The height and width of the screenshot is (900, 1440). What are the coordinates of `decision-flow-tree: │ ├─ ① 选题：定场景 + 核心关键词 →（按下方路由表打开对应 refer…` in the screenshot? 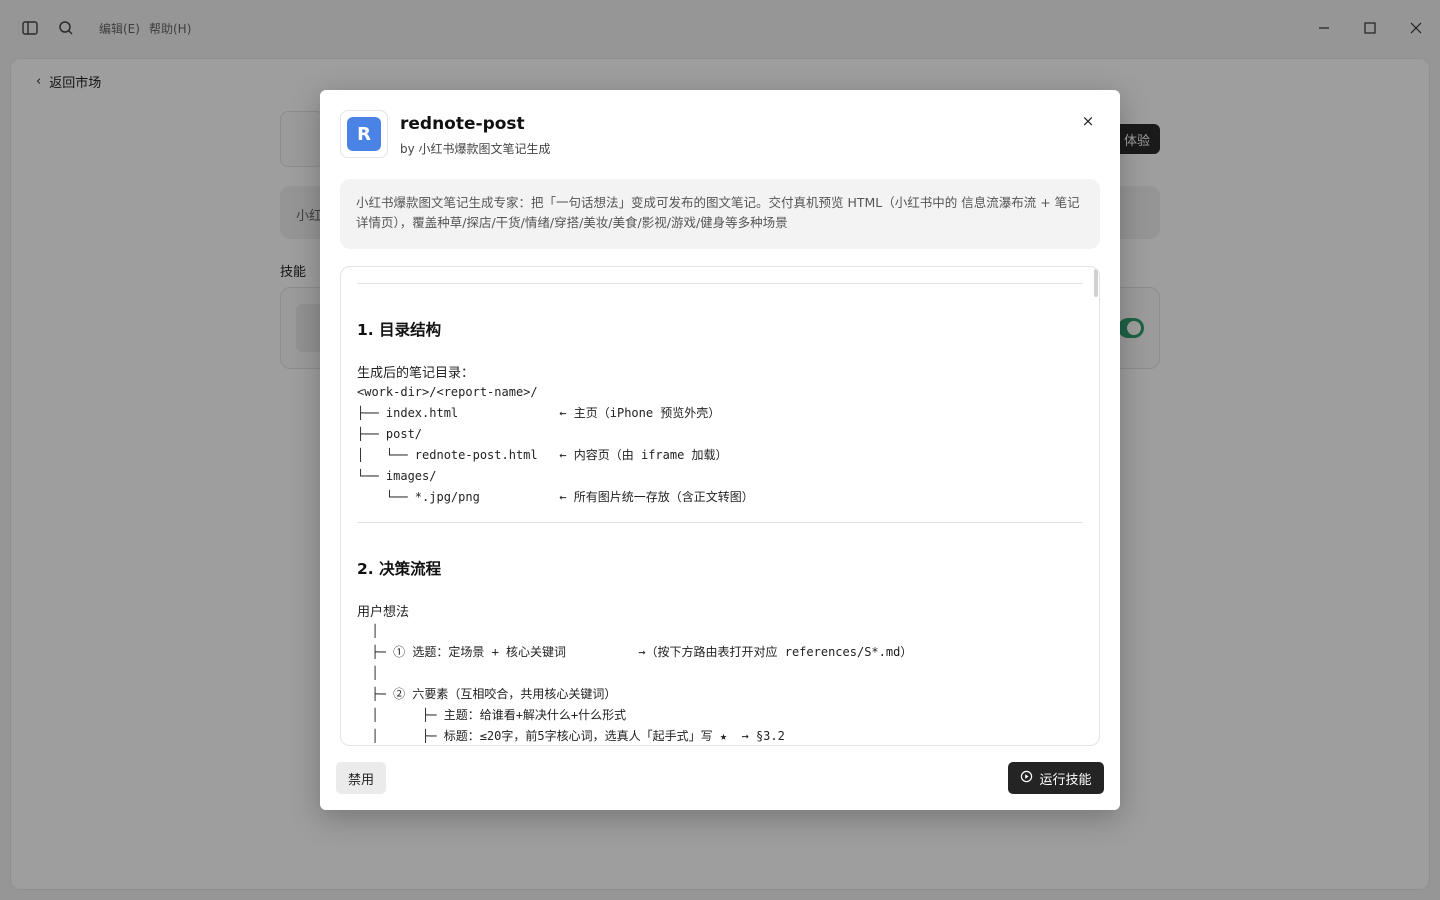 It's located at (720, 683).